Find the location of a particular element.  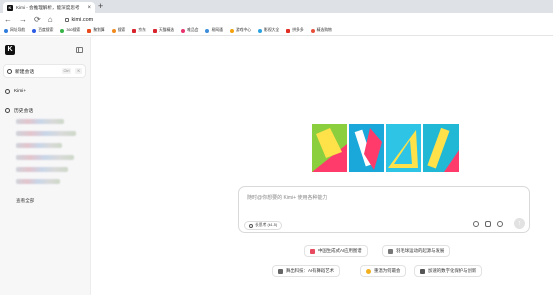

browser-tab: K Kimi - 会推理解析，能深度思考 × is located at coordinates (49, 7).